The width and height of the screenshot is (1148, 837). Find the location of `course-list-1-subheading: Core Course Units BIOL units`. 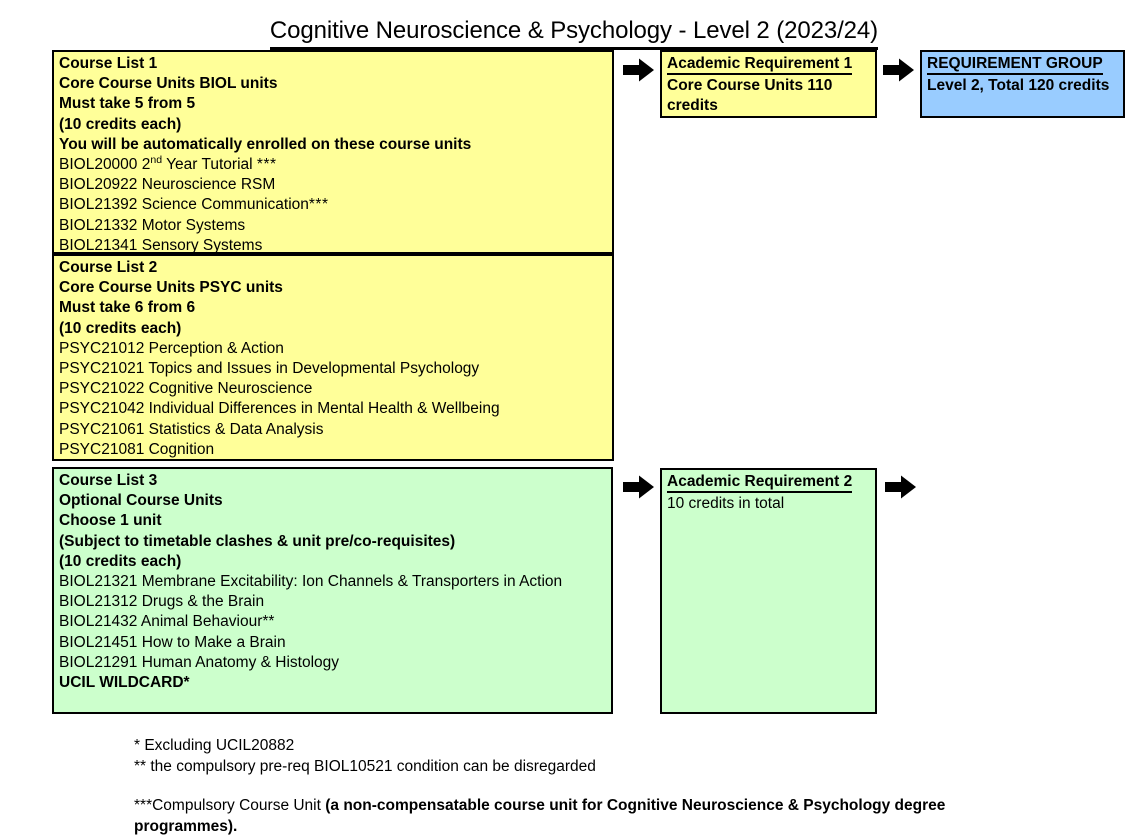

course-list-1-subheading: Core Course Units BIOL units is located at coordinates (168, 84).